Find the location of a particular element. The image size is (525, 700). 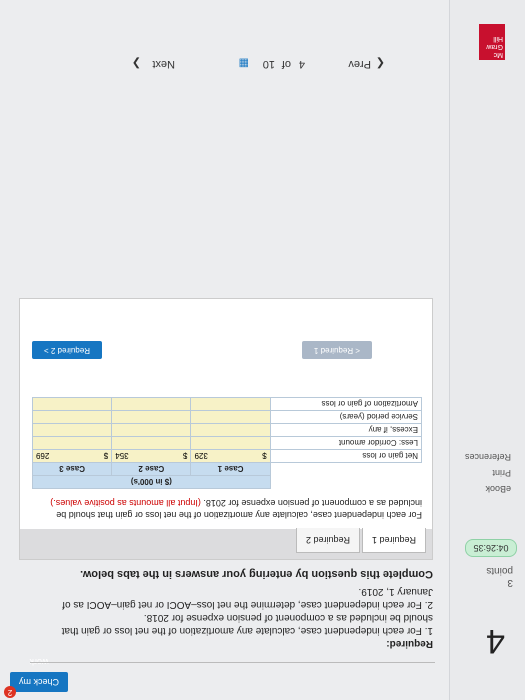

table-row: Amortization of gain or loss is located at coordinates (227, 404).